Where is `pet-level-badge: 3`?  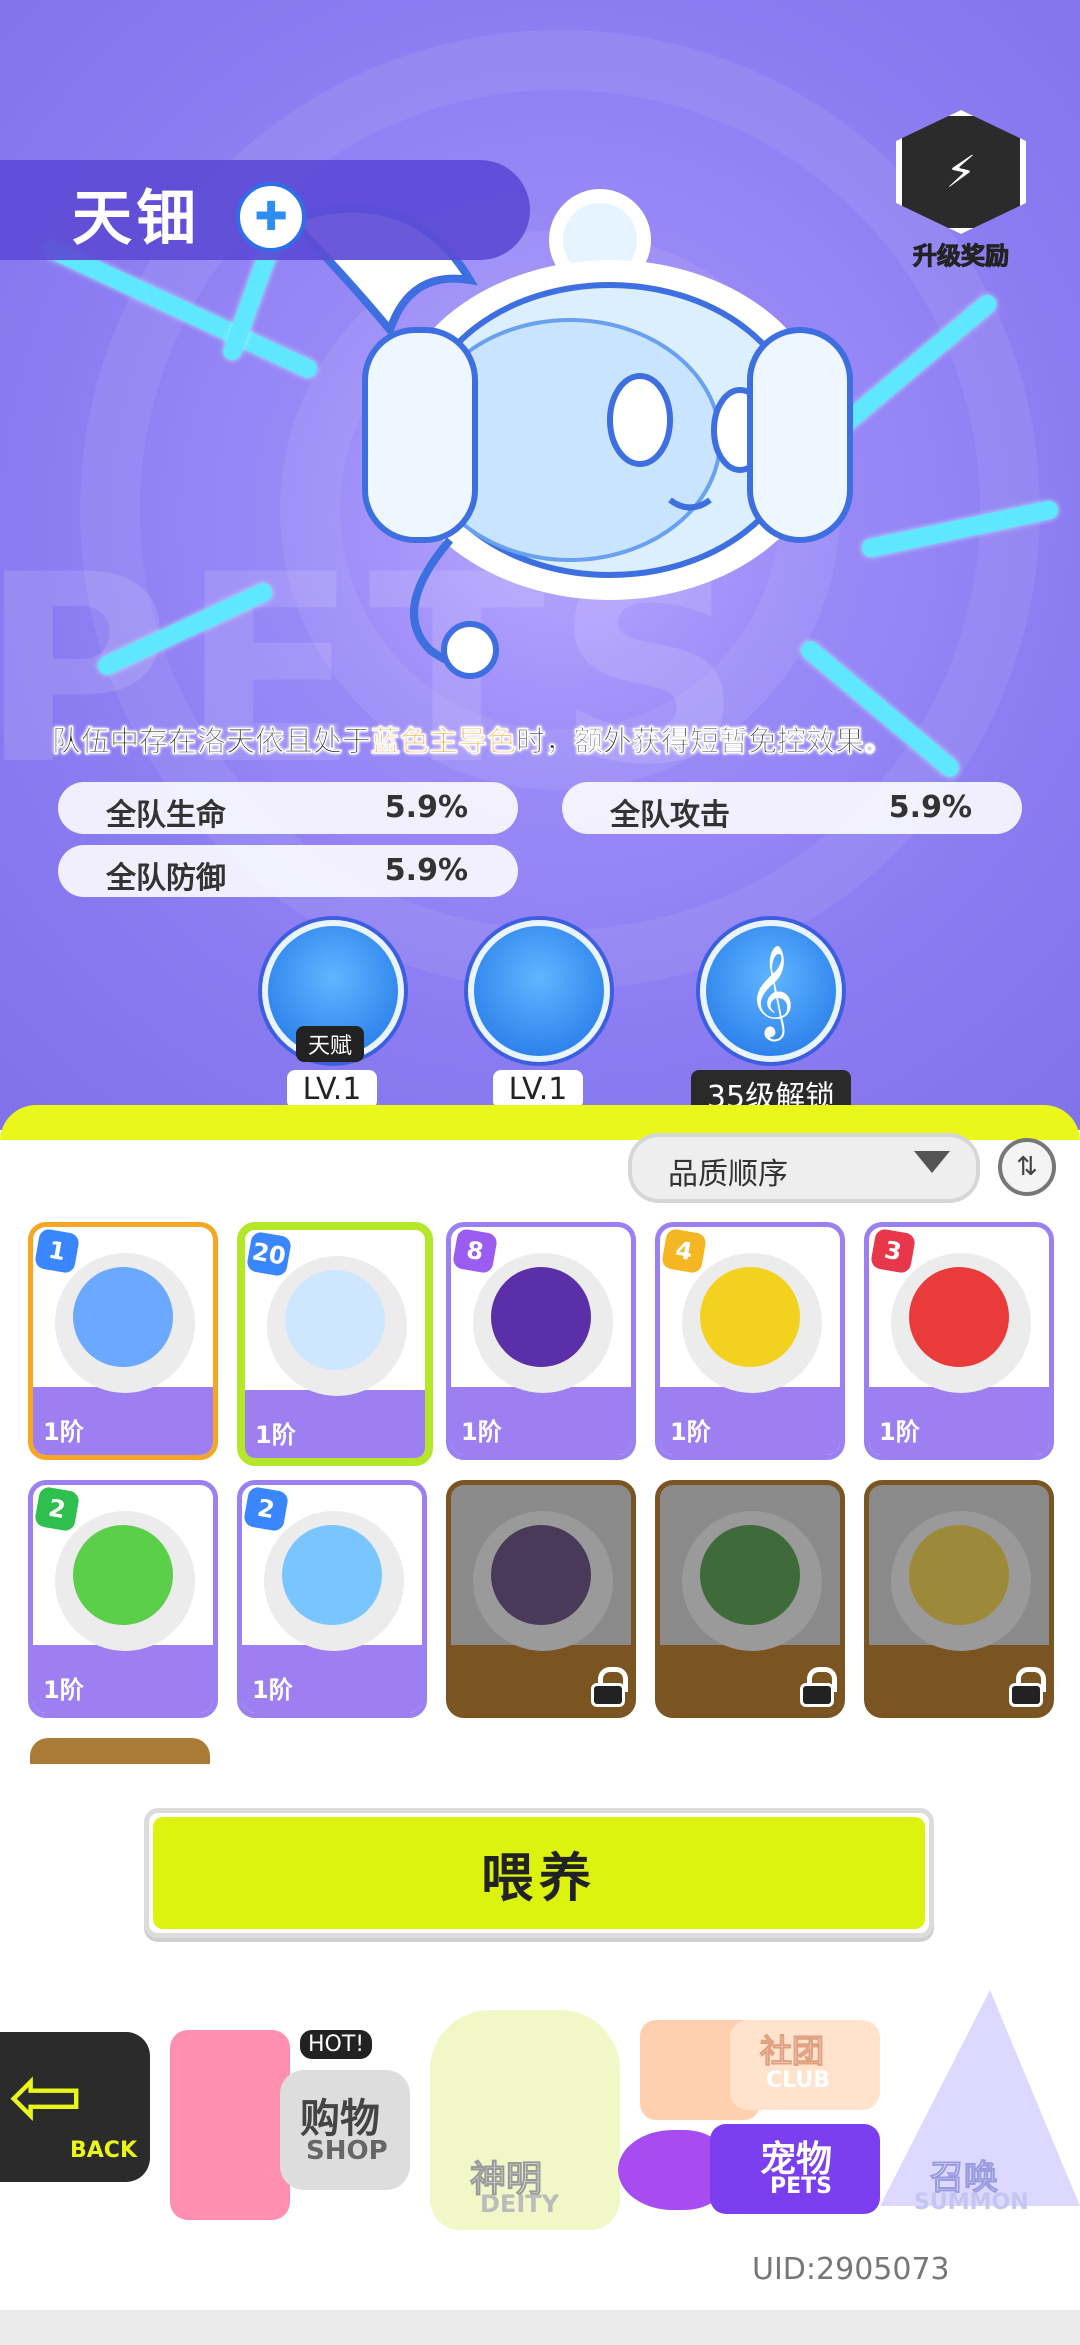
pet-level-badge: 3 is located at coordinates (893, 1251).